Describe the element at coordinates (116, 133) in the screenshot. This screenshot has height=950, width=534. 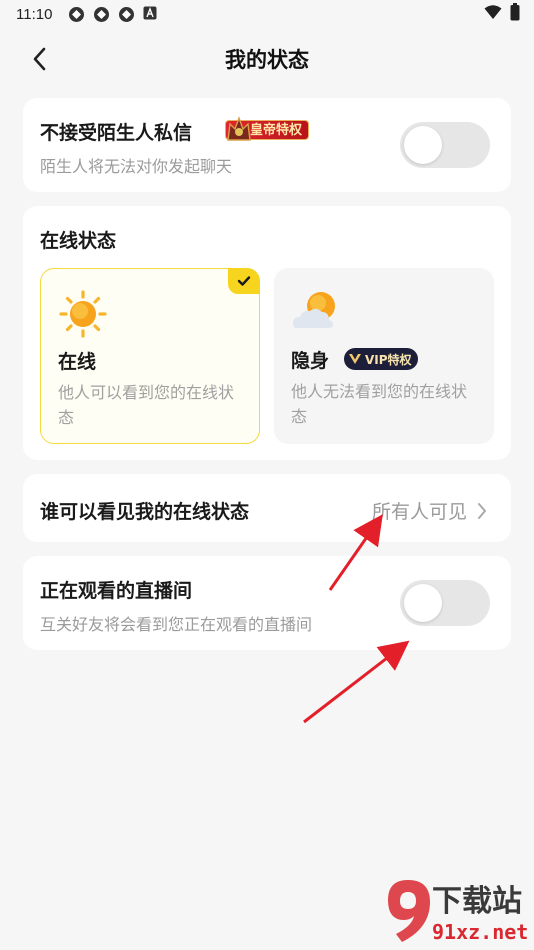
I see `stranger-dm-title: 不接受陌生人私信` at that location.